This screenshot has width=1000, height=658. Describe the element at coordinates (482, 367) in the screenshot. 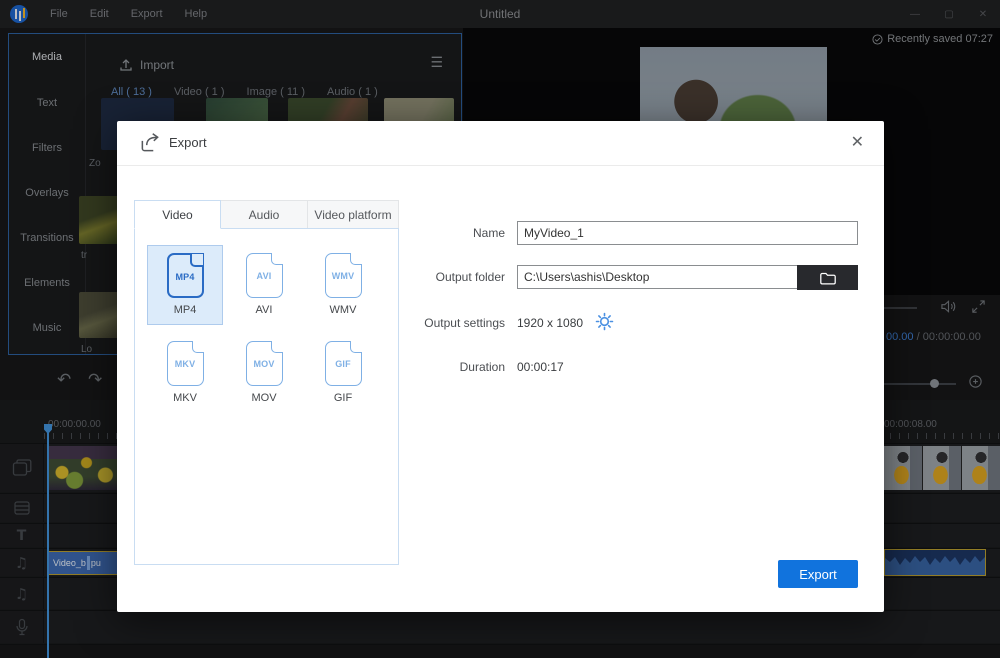

I see `duration-label: Duration` at that location.